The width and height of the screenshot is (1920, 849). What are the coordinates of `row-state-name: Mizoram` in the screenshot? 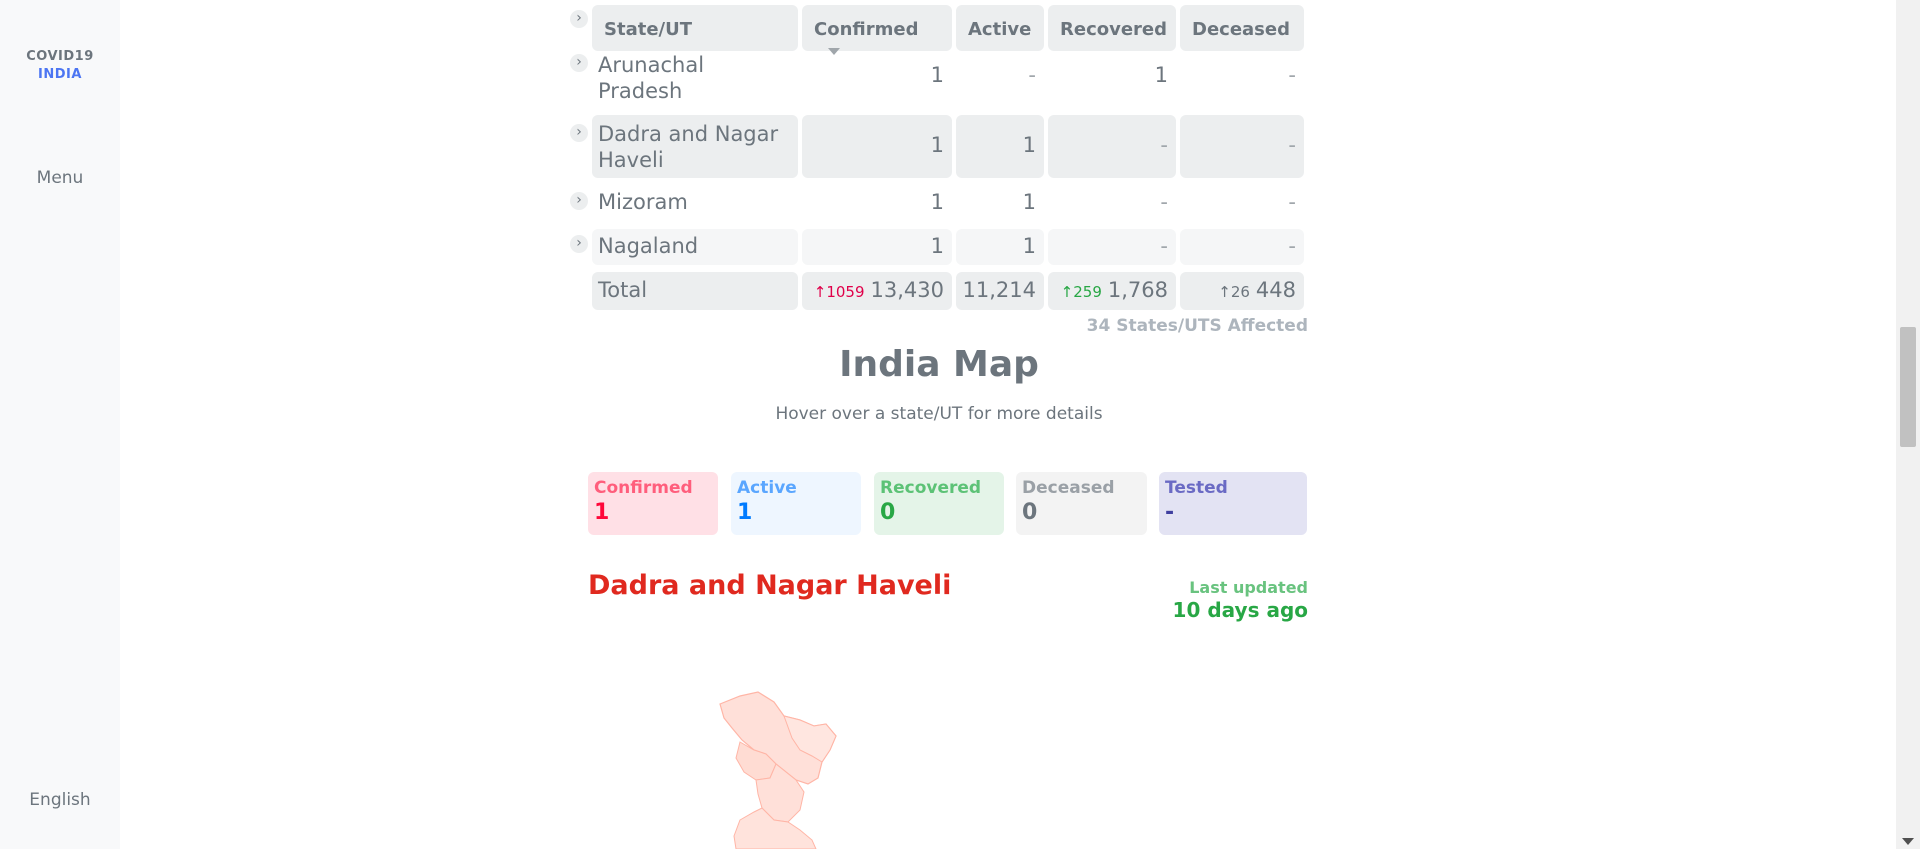 It's located at (643, 202).